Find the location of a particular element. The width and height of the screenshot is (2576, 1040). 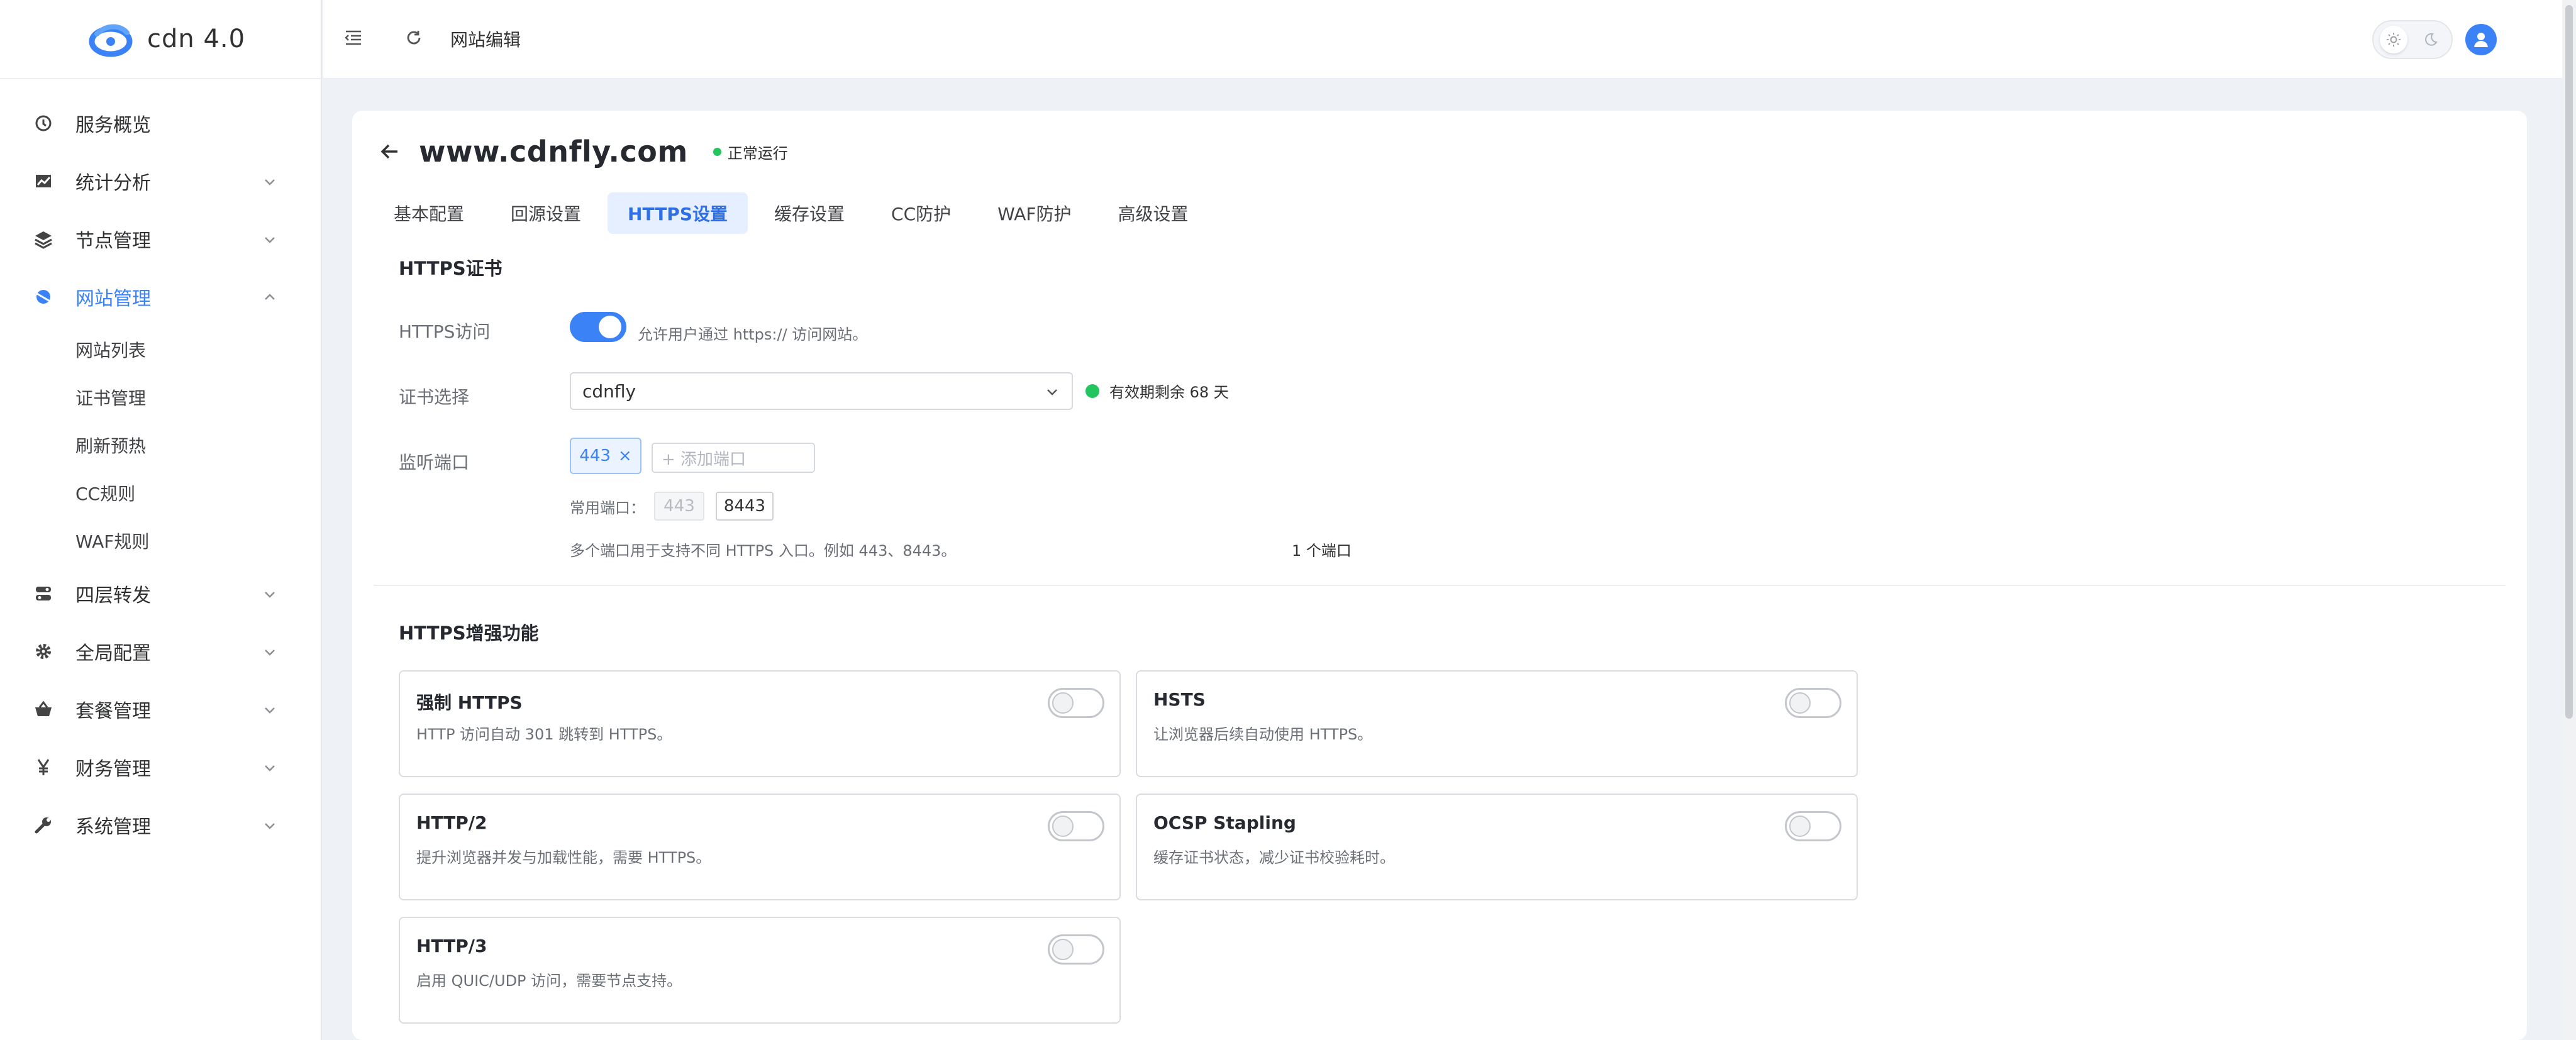

force-https-toggle is located at coordinates (1076, 703).